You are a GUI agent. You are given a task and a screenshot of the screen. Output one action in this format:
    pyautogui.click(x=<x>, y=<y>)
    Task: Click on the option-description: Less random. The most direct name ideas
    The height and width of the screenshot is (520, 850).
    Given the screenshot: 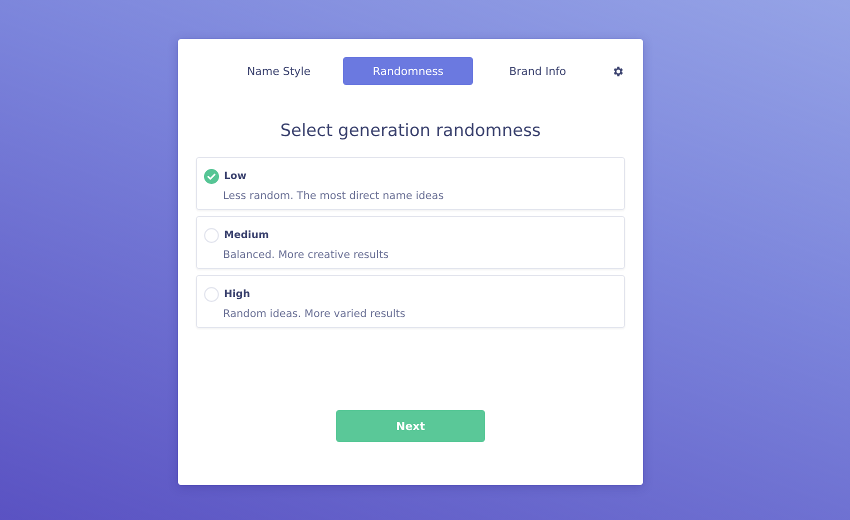 What is the action you would take?
    pyautogui.click(x=334, y=196)
    